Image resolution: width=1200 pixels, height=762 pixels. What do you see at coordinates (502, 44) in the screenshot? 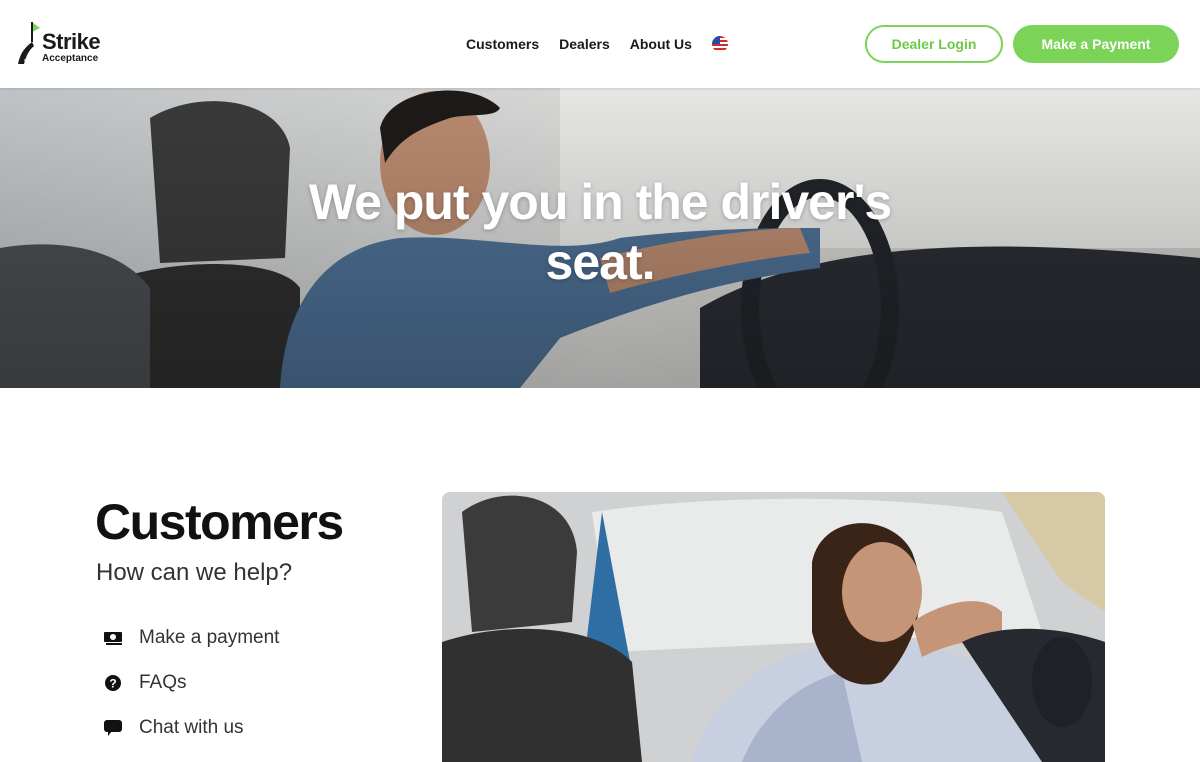
I see `nav-customers: Customers` at bounding box center [502, 44].